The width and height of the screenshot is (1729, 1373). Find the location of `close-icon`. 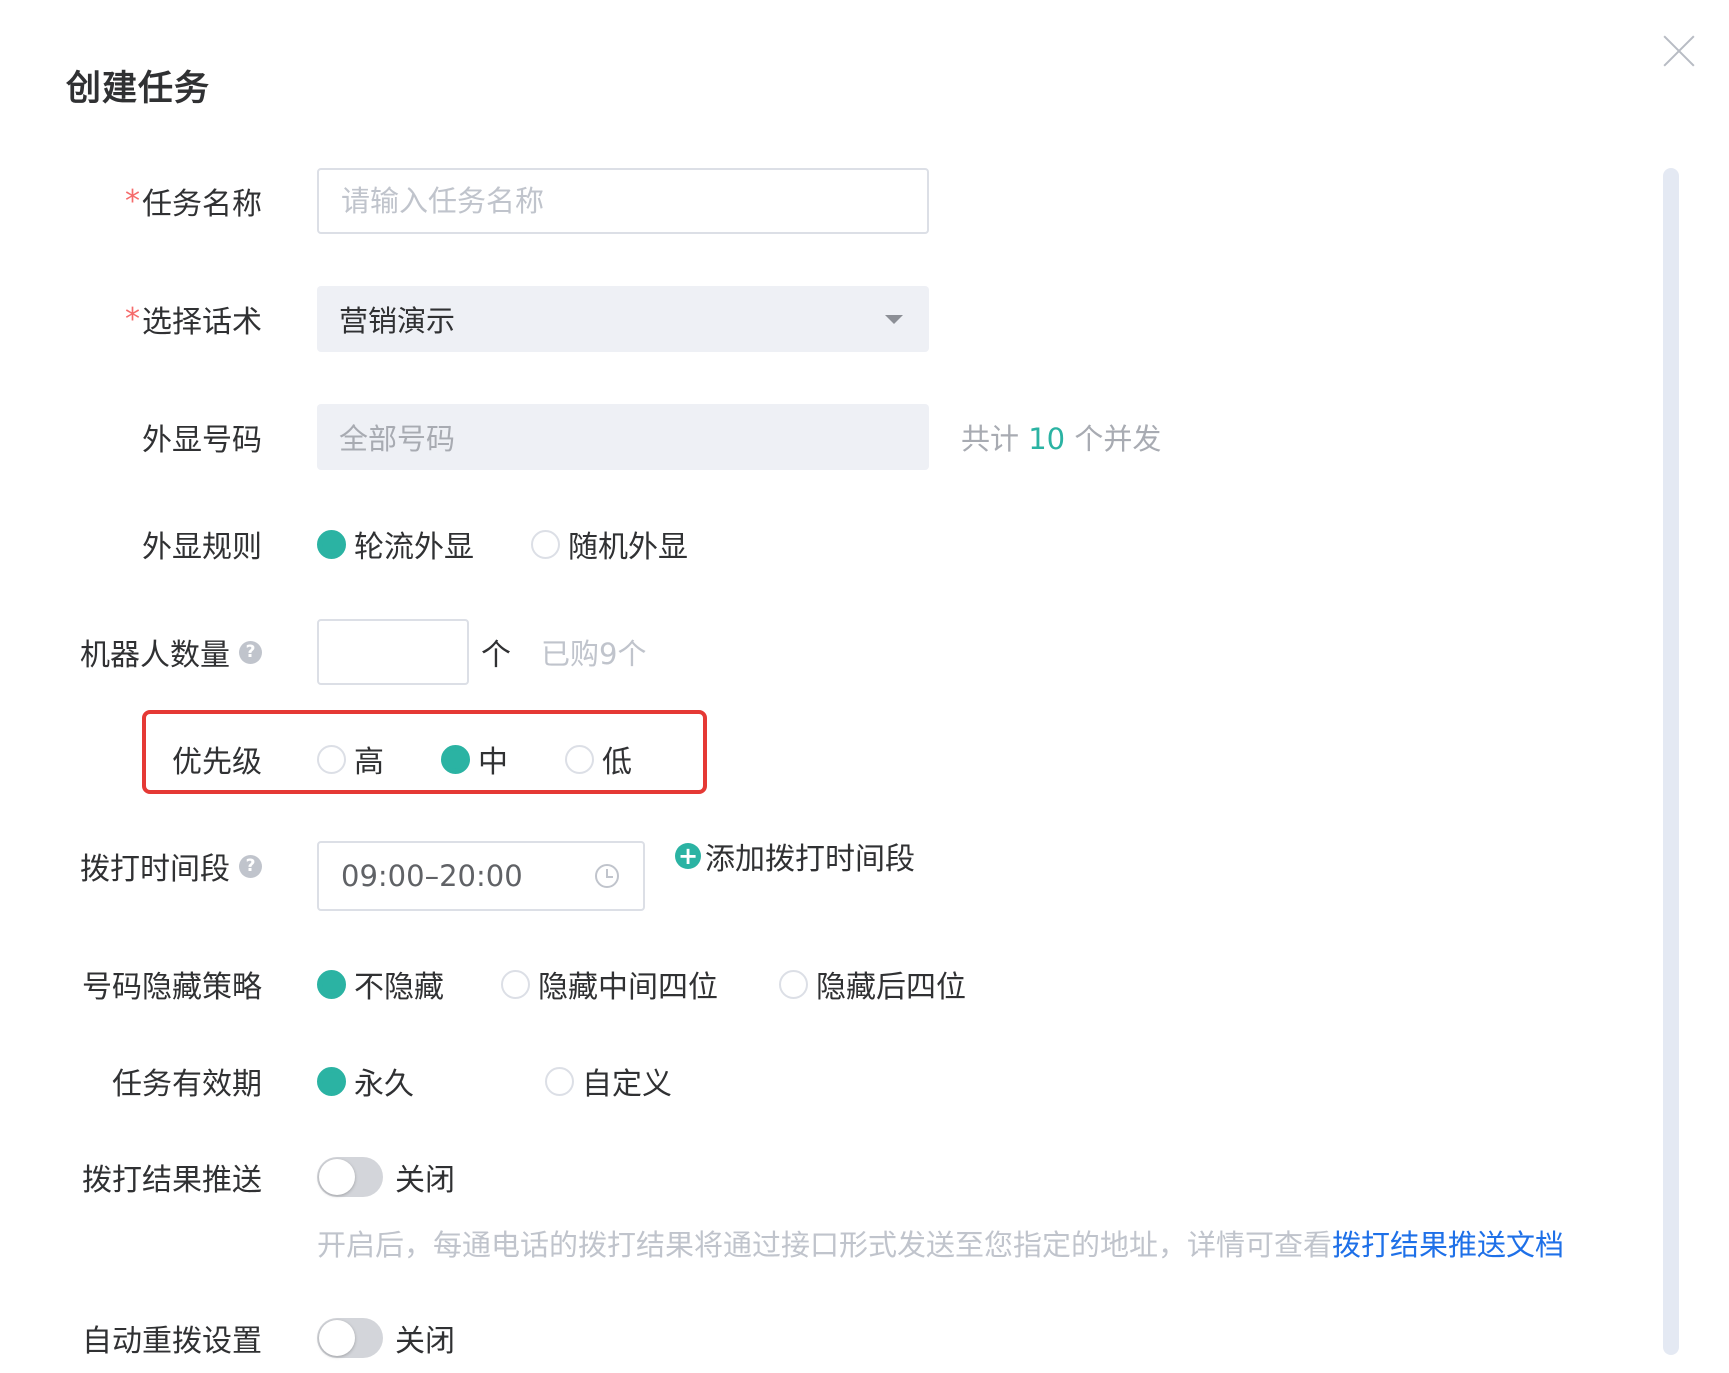

close-icon is located at coordinates (1679, 51).